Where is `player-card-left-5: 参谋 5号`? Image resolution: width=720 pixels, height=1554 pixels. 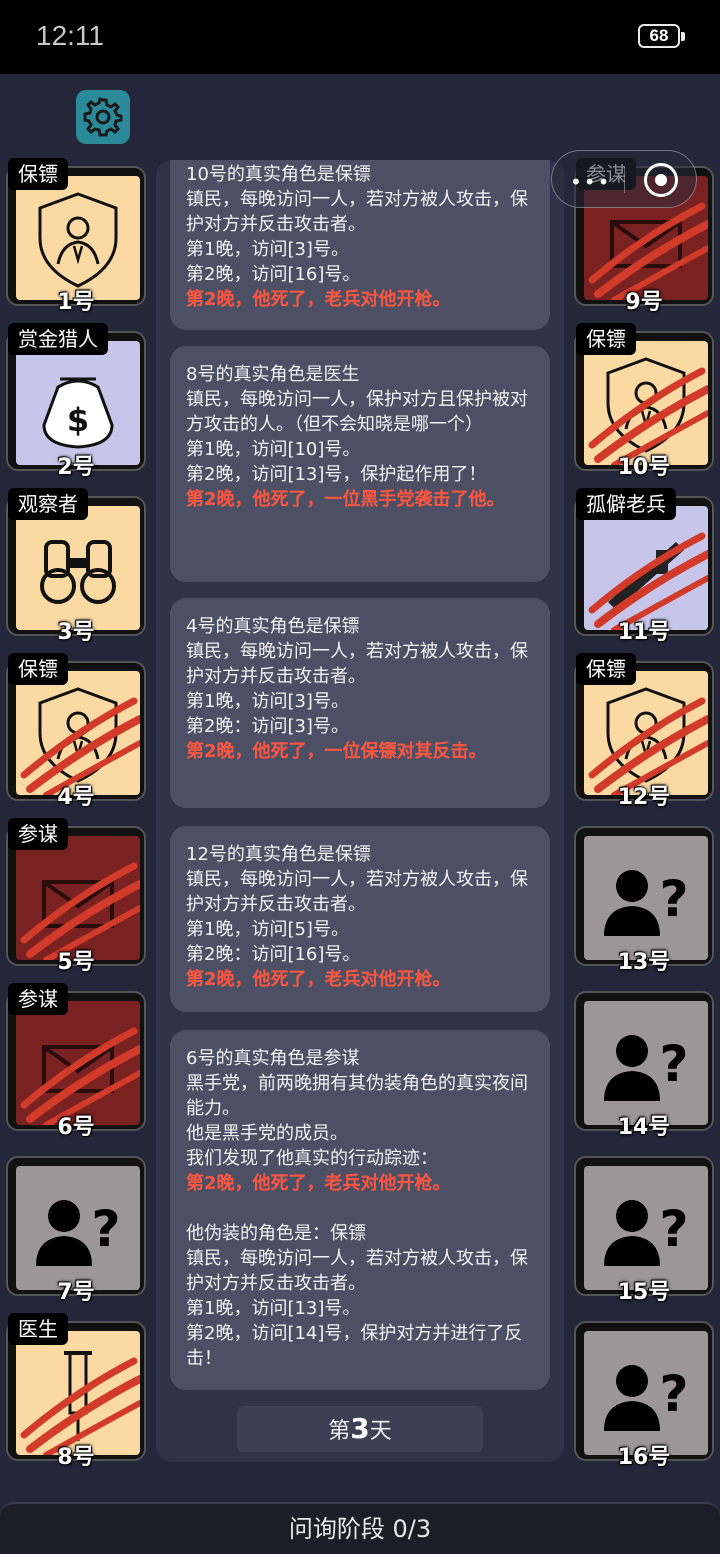 player-card-left-5: 参谋 5号 is located at coordinates (76, 896).